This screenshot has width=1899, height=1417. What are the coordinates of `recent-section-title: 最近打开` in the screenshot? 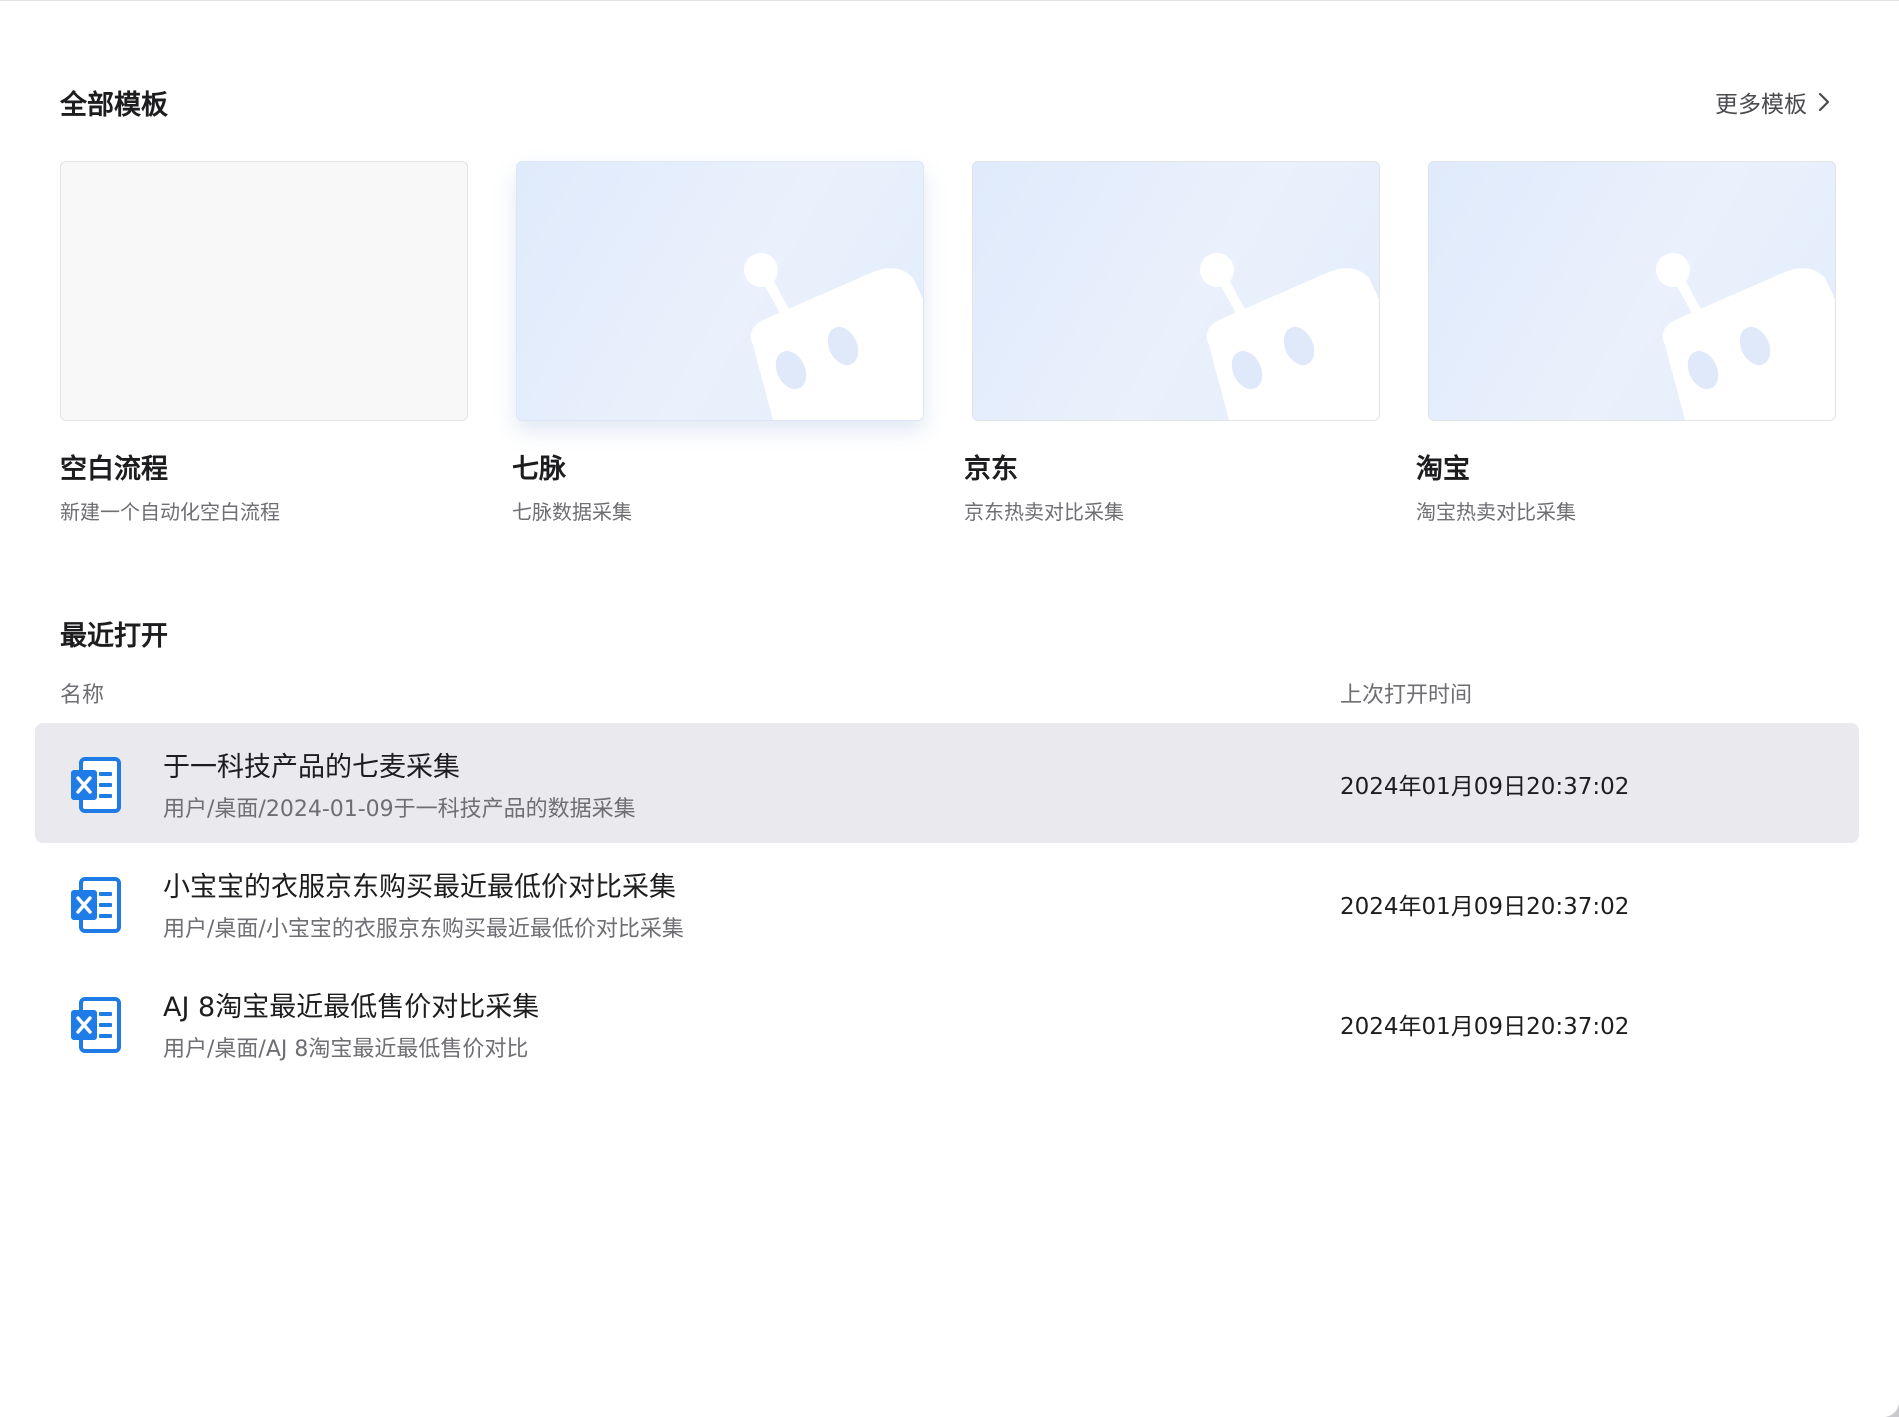 It's located at (114, 636).